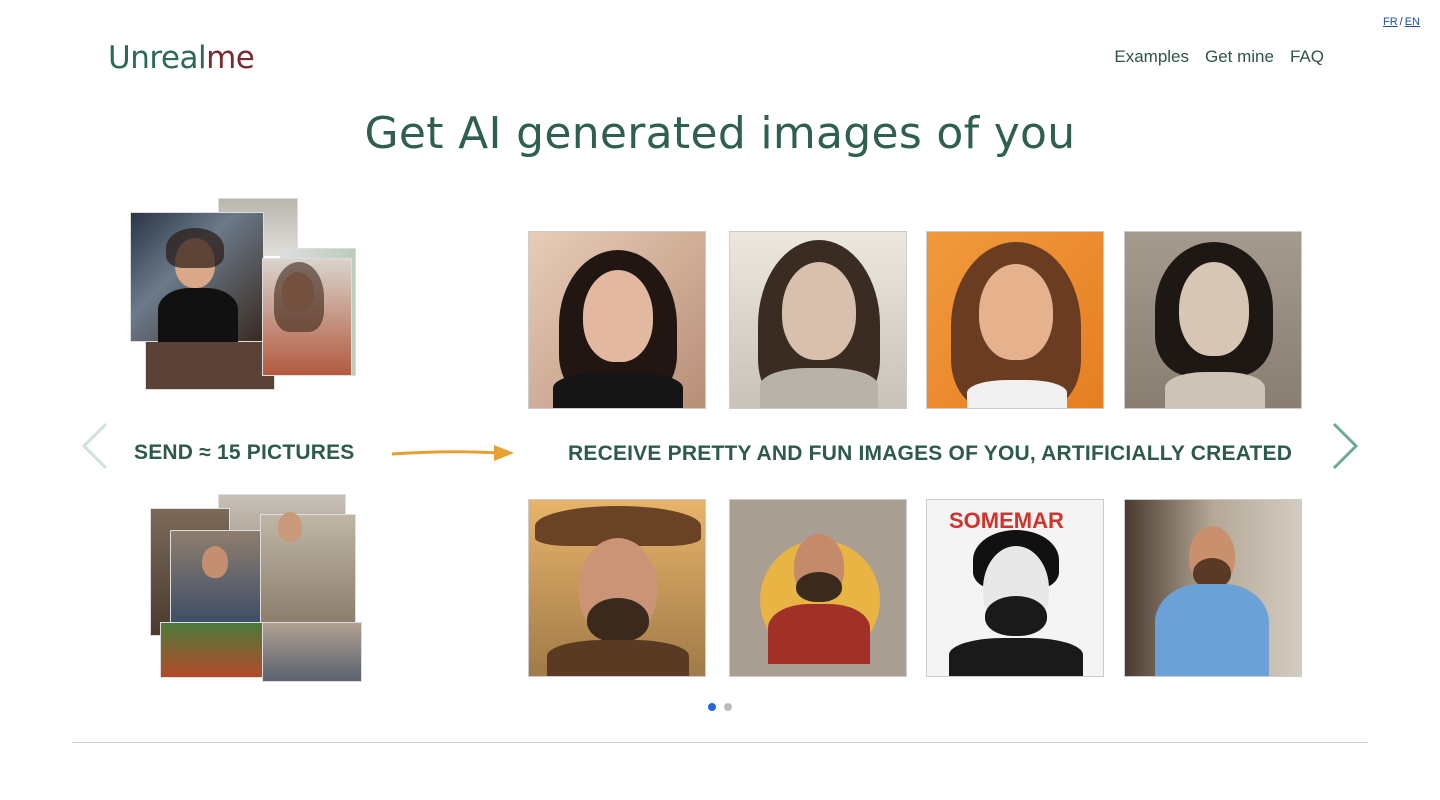 This screenshot has width=1440, height=800. Describe the element at coordinates (452, 453) in the screenshot. I see `arrow-right-icon` at that location.